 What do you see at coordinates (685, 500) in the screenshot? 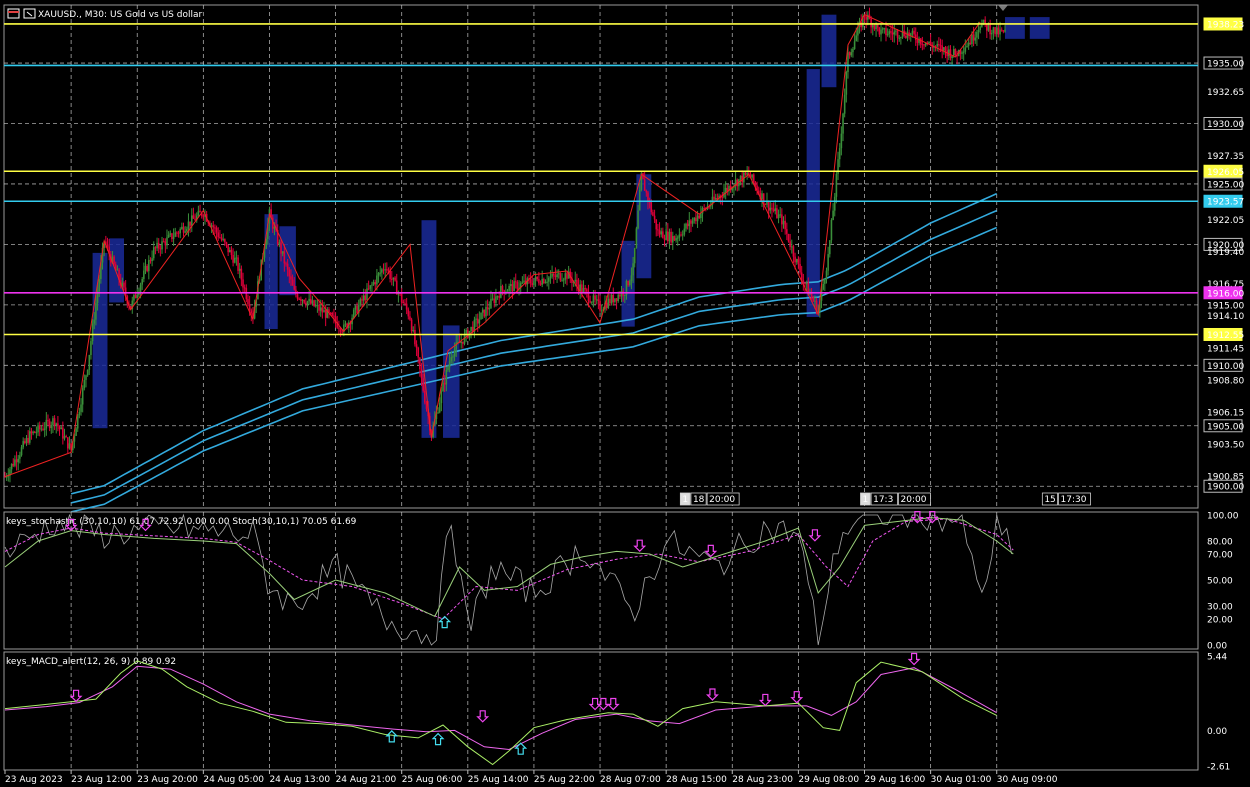
I see `time-tag-label: 1` at bounding box center [685, 500].